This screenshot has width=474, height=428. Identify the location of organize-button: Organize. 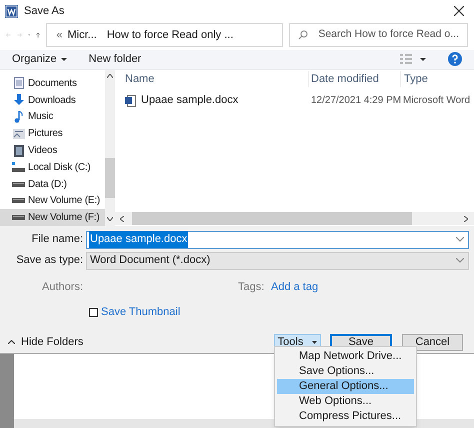
(39, 59).